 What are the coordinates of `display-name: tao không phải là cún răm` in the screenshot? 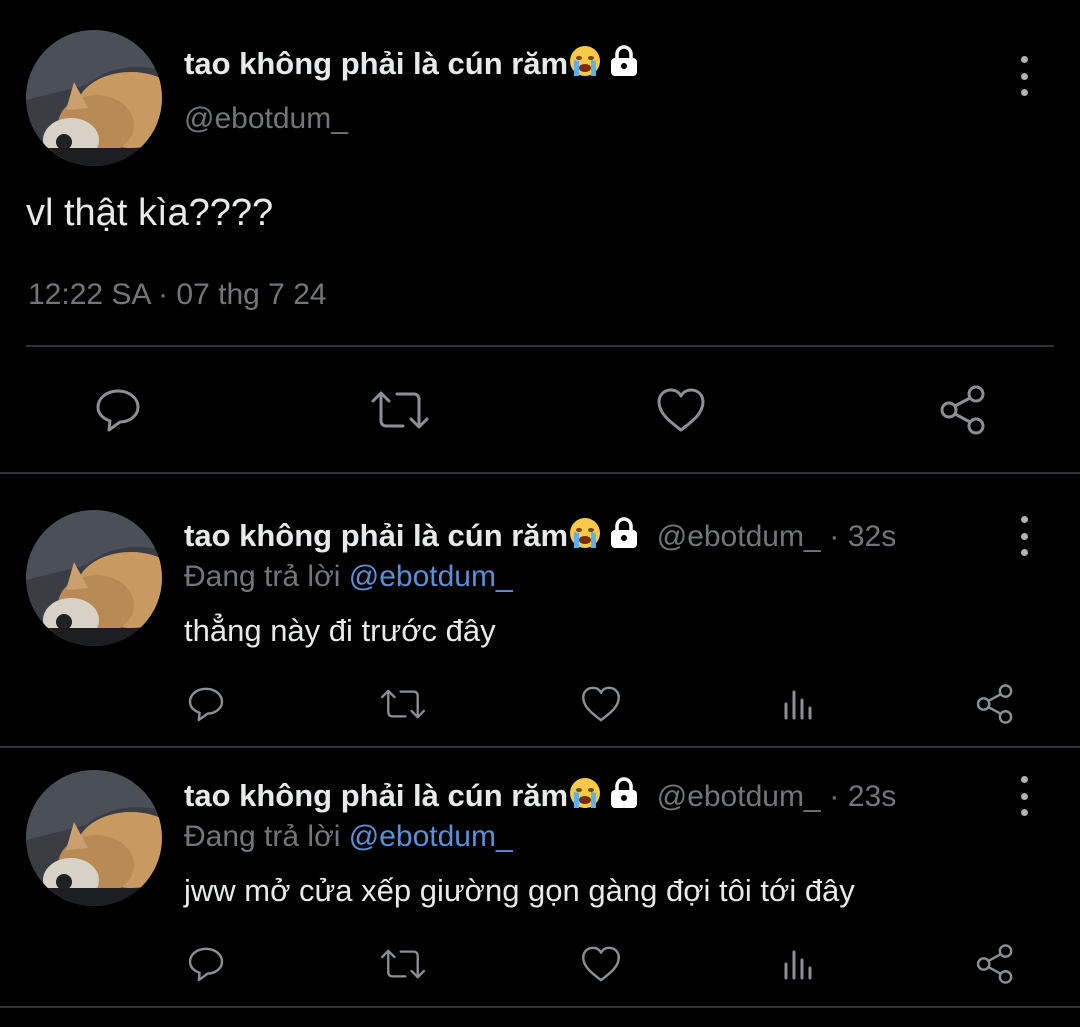 It's located at (412, 65).